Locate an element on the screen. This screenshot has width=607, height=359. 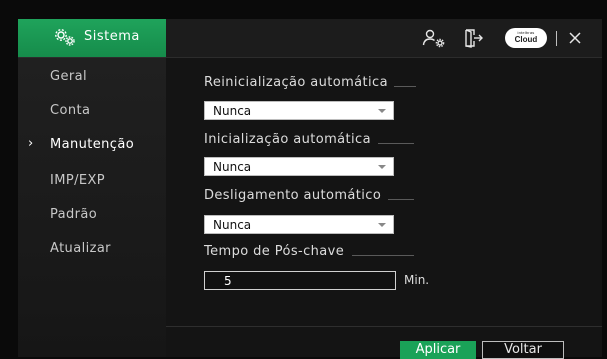
sidebar-item-atualizar: Atualizar is located at coordinates (92, 249).